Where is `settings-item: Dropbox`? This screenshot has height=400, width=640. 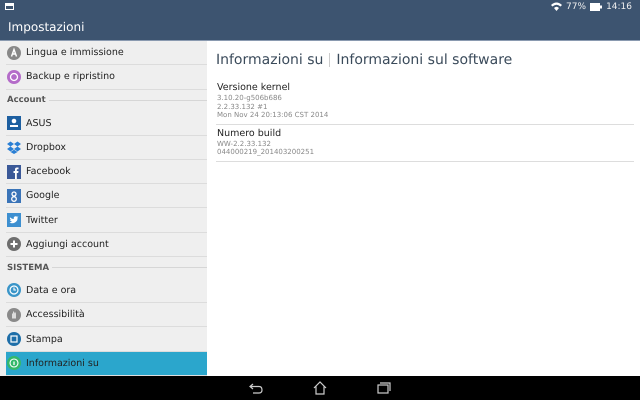 settings-item: Dropbox is located at coordinates (106, 148).